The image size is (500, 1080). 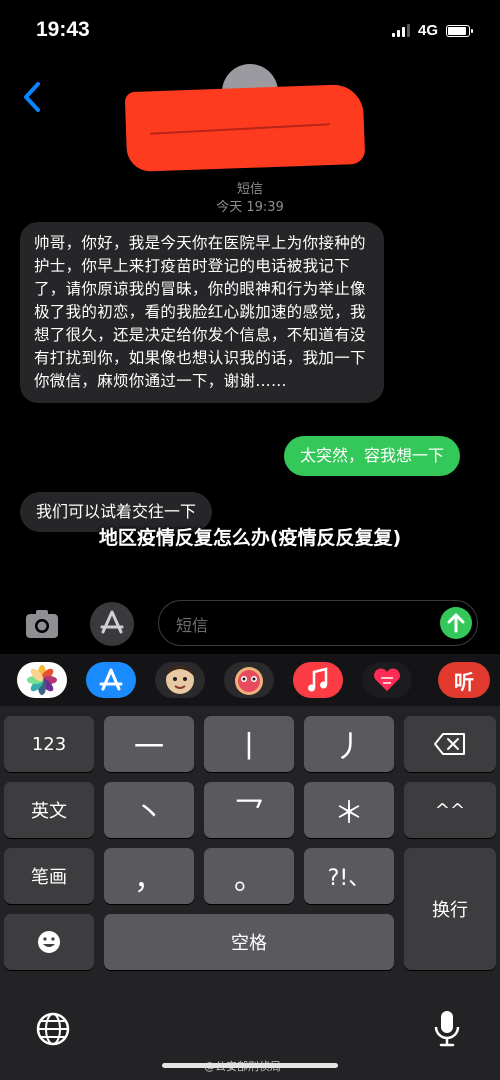 I want to click on key-stroke-zhe: 乛, so click(x=249, y=810).